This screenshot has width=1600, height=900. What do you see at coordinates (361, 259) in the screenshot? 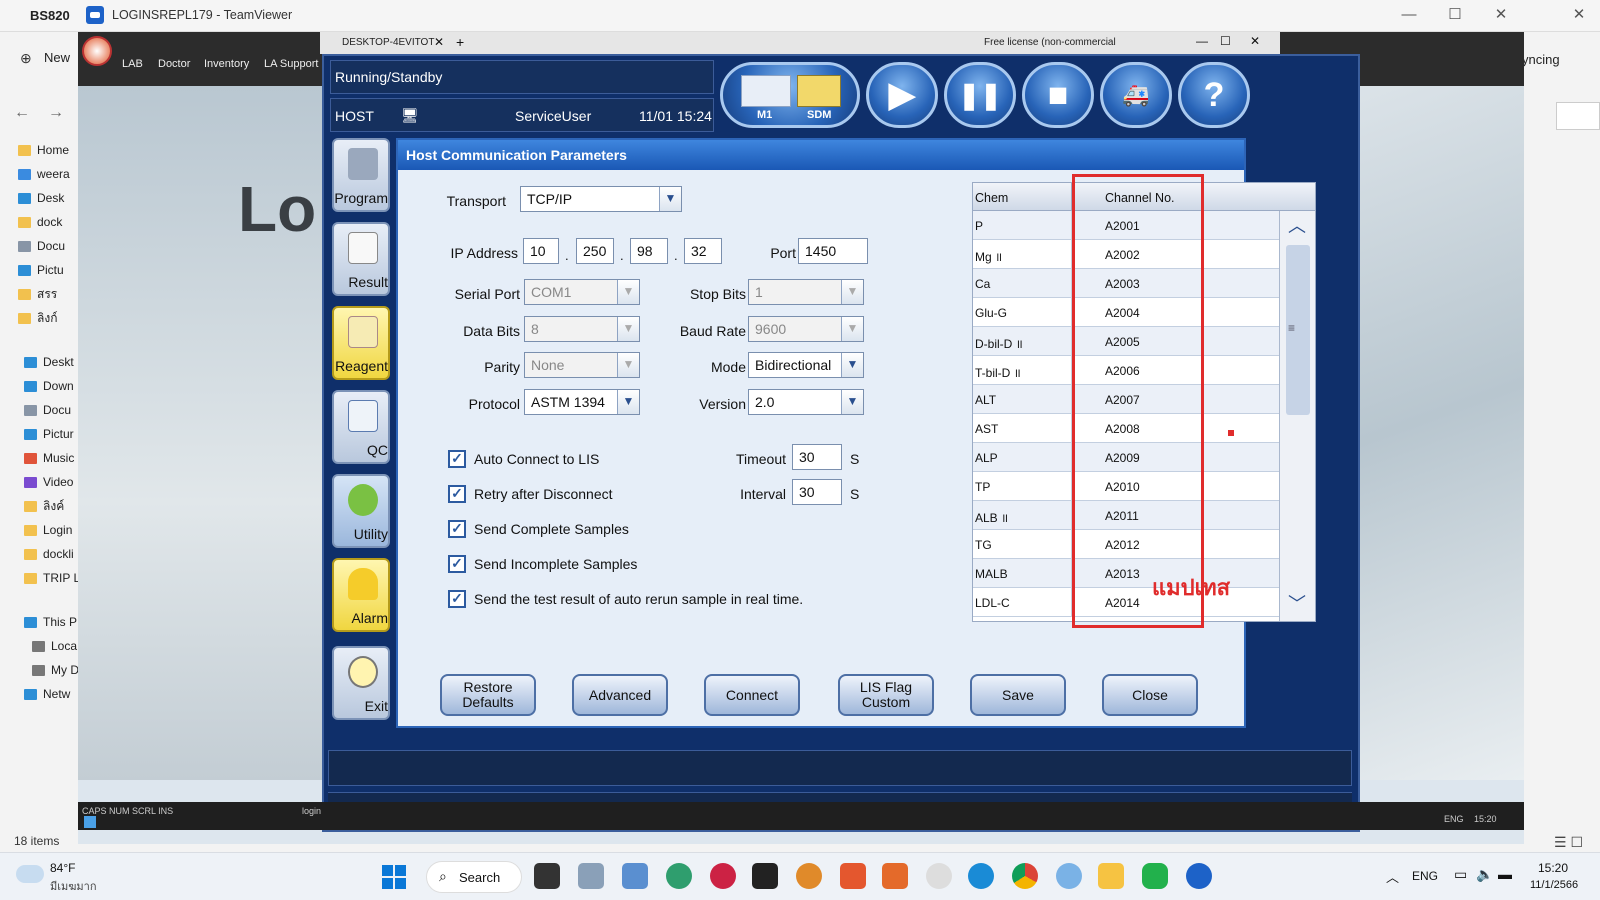
I see `nav-result: Result` at bounding box center [361, 259].